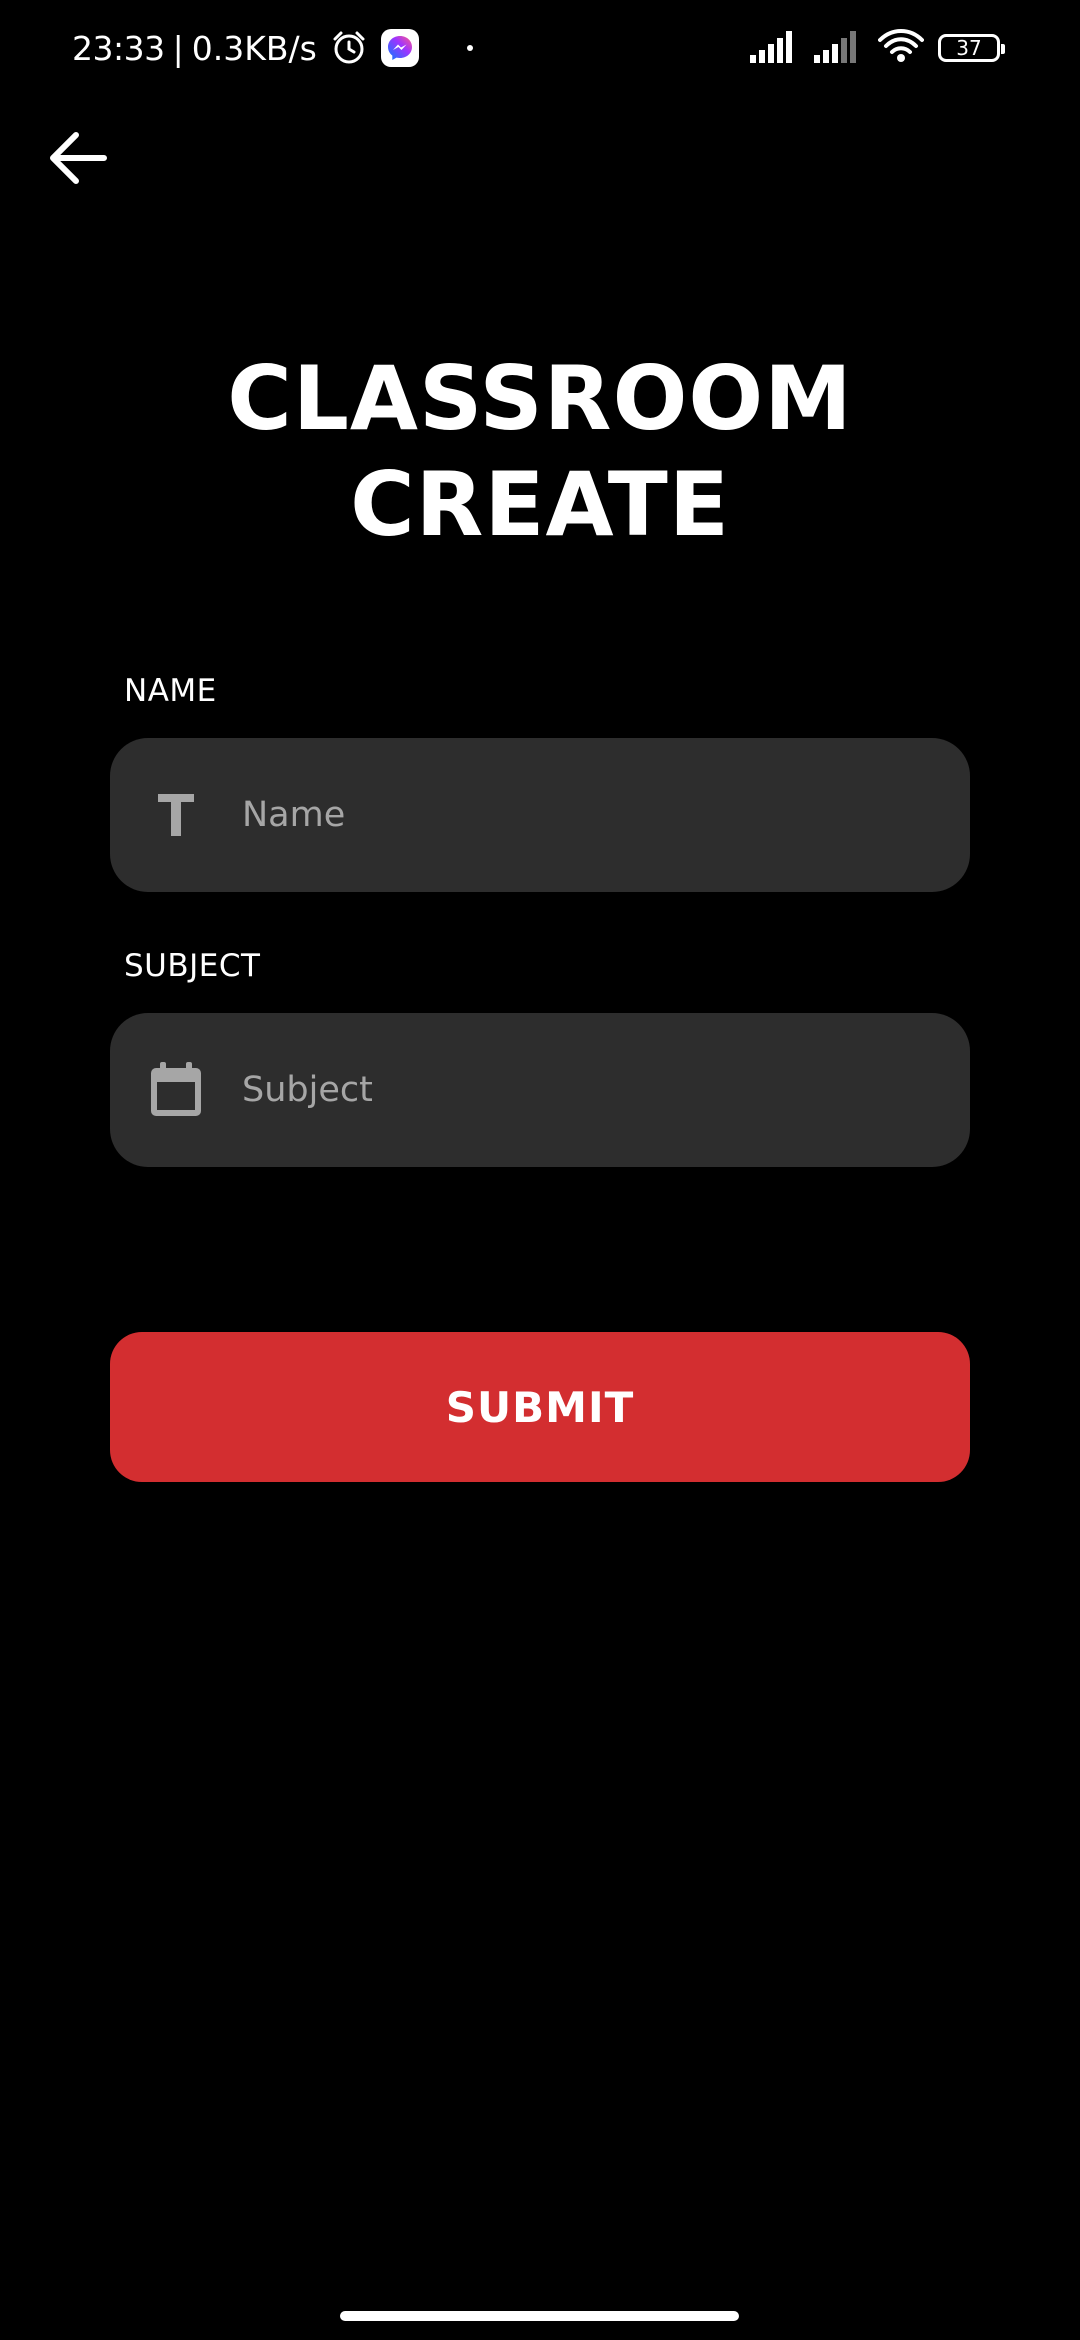 This screenshot has width=1080, height=2340. What do you see at coordinates (176, 1090) in the screenshot?
I see `calendar-icon` at bounding box center [176, 1090].